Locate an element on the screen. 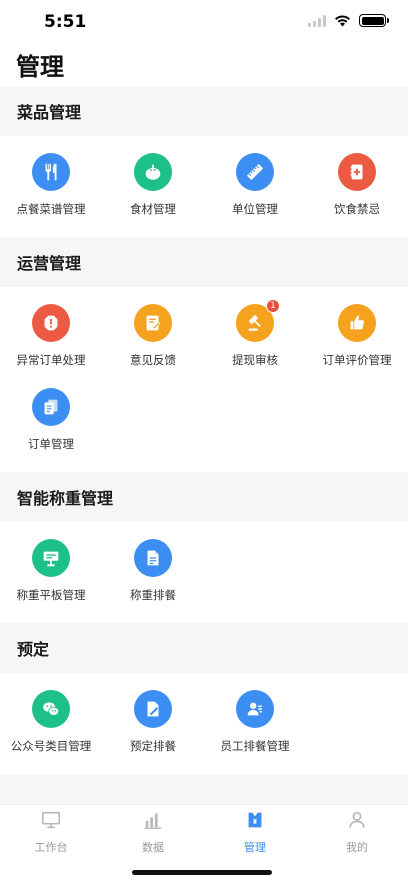  tile-withdrawal-review: 1 提现审核 is located at coordinates (255, 343).